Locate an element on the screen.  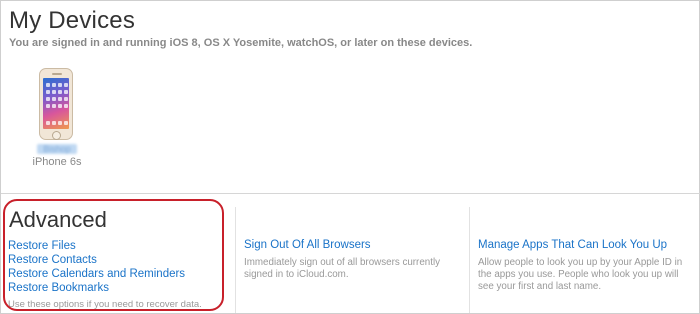
home-button-icon is located at coordinates (56, 135).